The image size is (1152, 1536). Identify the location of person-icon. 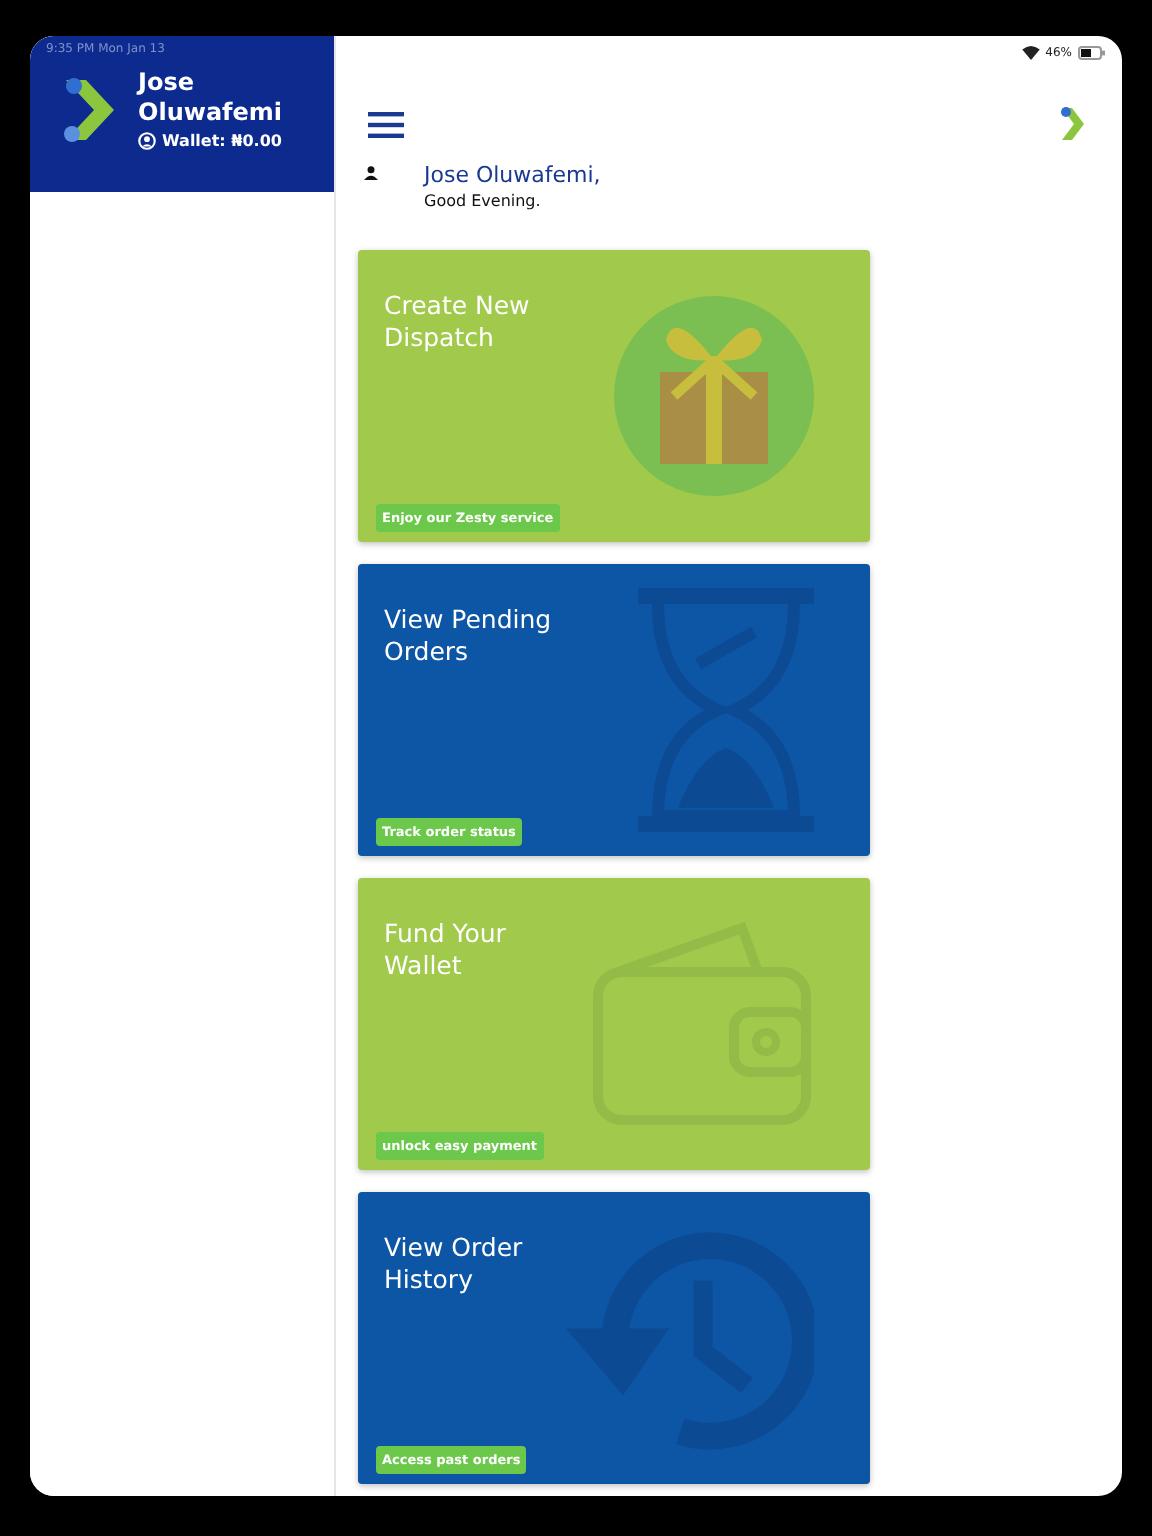
(371, 173).